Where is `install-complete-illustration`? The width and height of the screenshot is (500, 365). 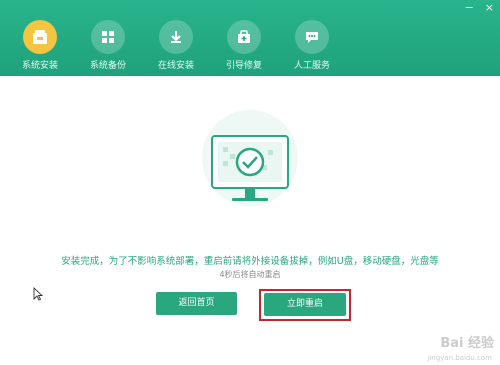 install-complete-illustration is located at coordinates (250, 158).